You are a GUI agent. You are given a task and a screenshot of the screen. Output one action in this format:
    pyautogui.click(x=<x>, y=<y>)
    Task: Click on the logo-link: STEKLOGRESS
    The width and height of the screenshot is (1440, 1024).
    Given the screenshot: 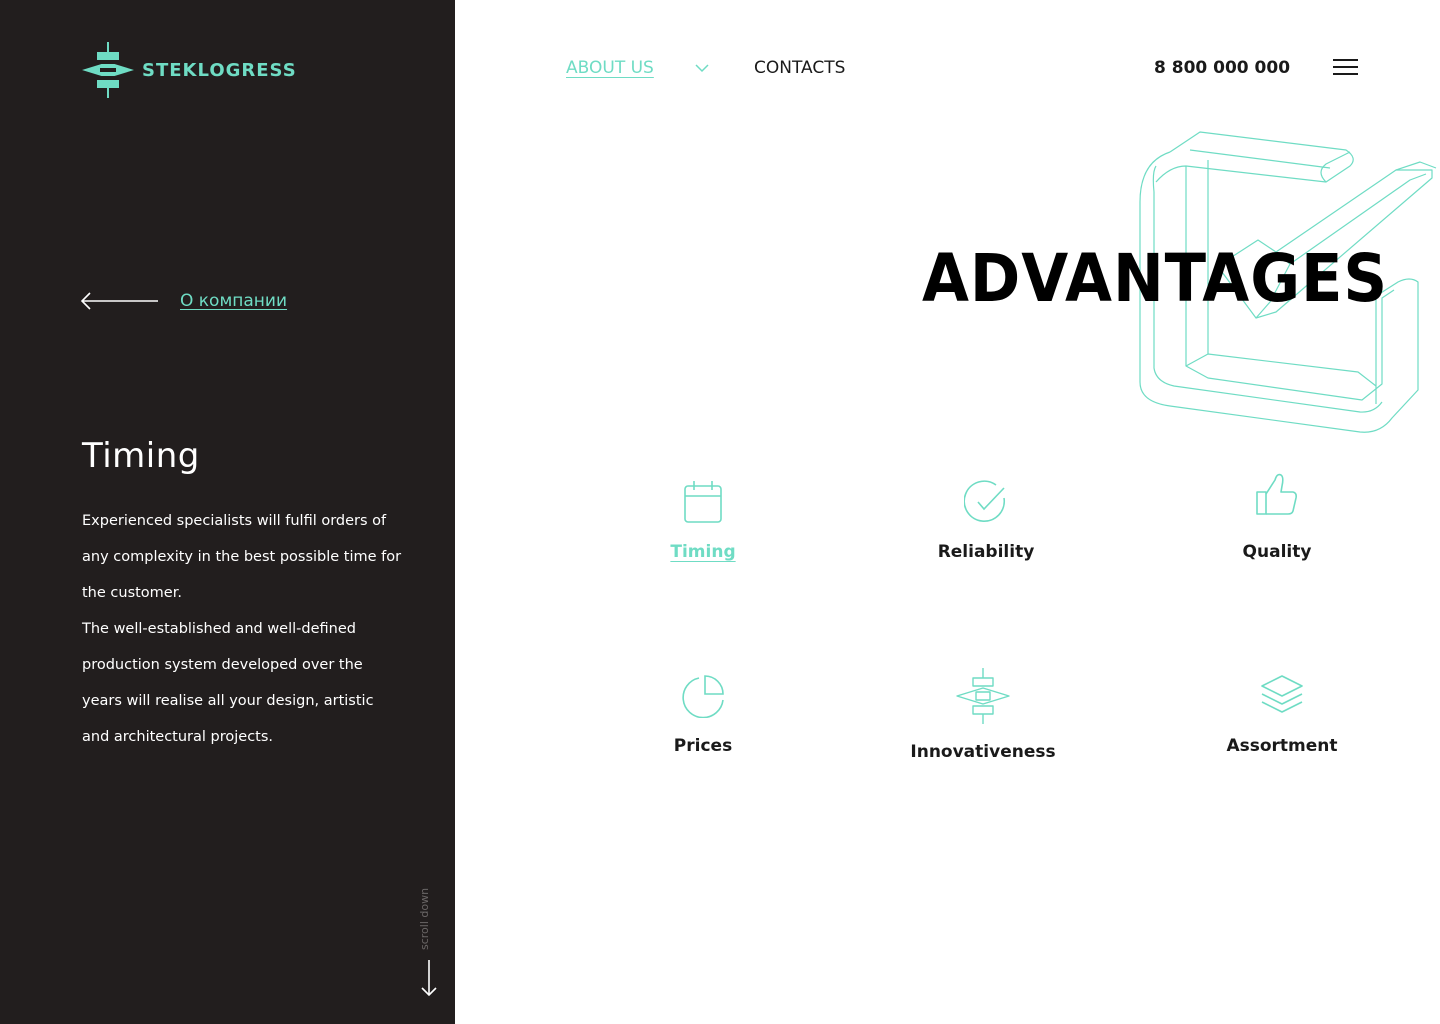 What is the action you would take?
    pyautogui.click(x=188, y=70)
    